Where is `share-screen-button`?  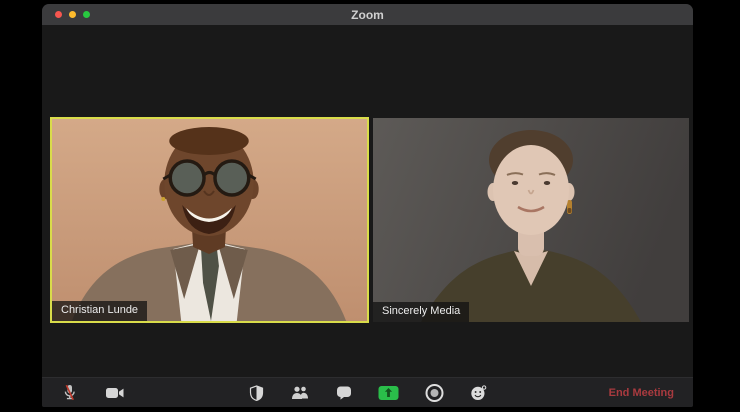
share-screen-button is located at coordinates (388, 392).